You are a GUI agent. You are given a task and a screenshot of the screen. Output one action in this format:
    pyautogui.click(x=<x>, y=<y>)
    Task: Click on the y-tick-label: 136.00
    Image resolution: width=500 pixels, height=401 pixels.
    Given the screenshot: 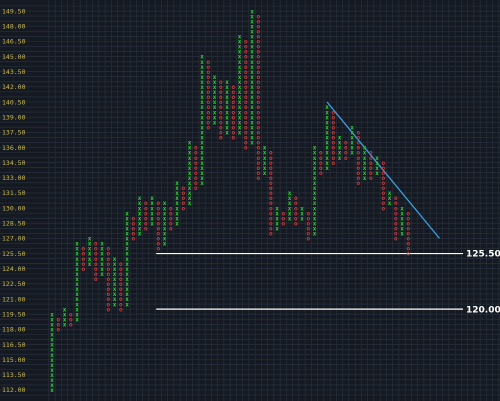 What is the action you would take?
    pyautogui.click(x=14, y=148)
    